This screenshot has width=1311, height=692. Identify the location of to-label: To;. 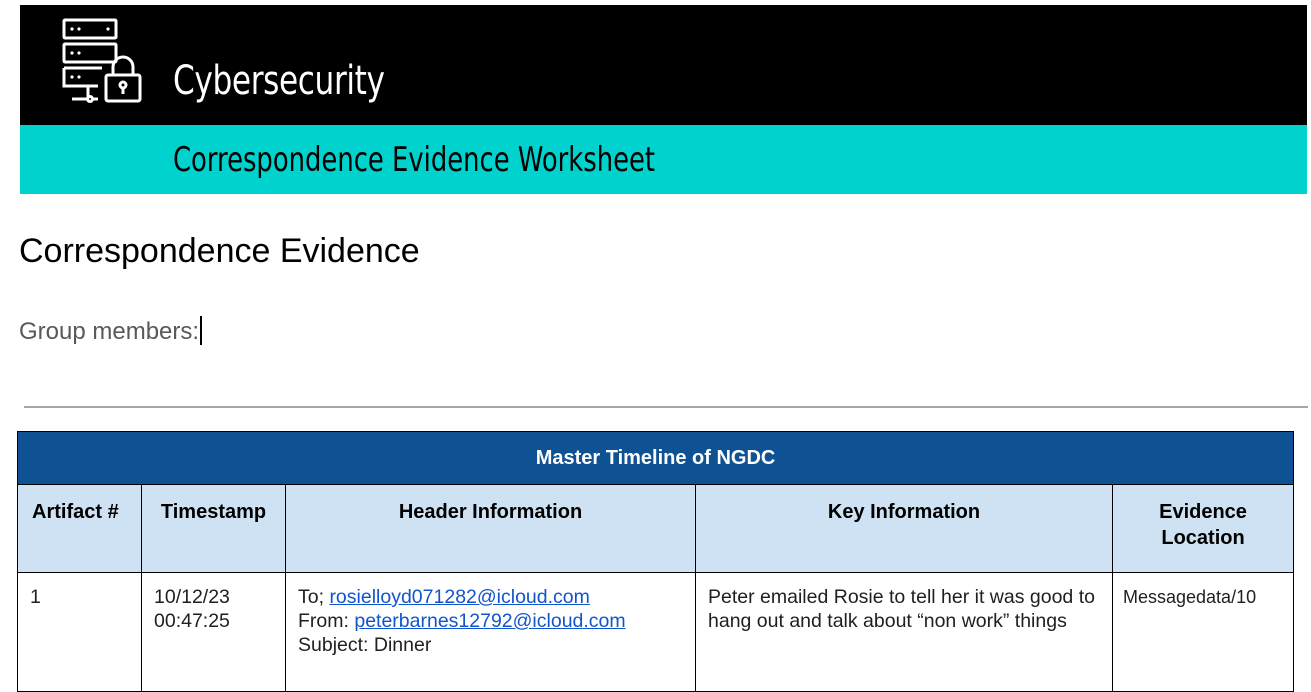
(314, 597).